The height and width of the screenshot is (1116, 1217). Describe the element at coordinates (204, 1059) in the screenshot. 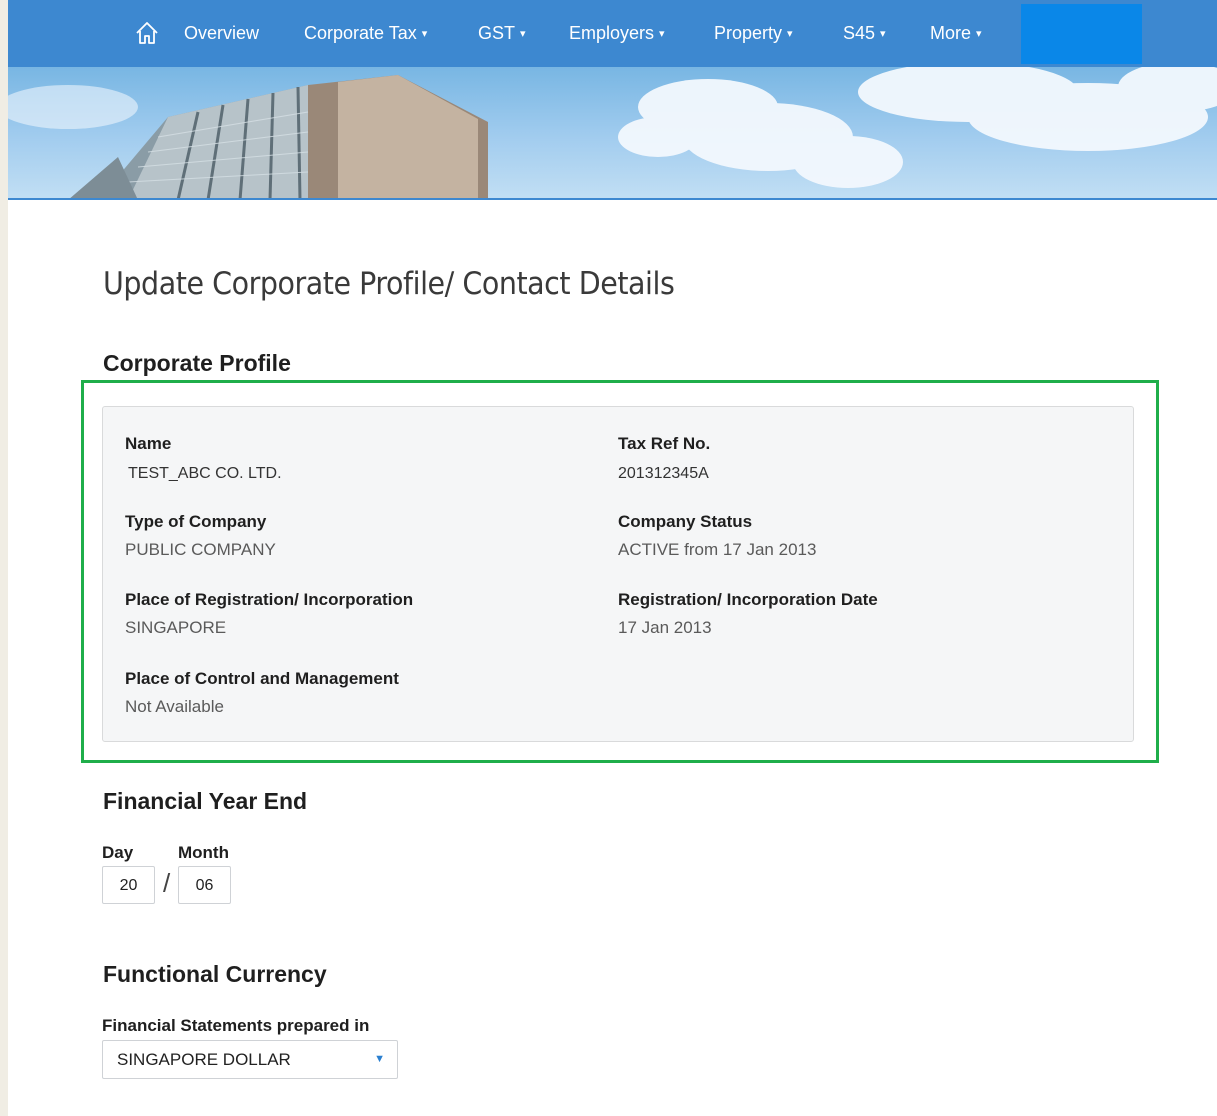

I see `currency-select-value: SINGAPORE DOLLAR` at that location.